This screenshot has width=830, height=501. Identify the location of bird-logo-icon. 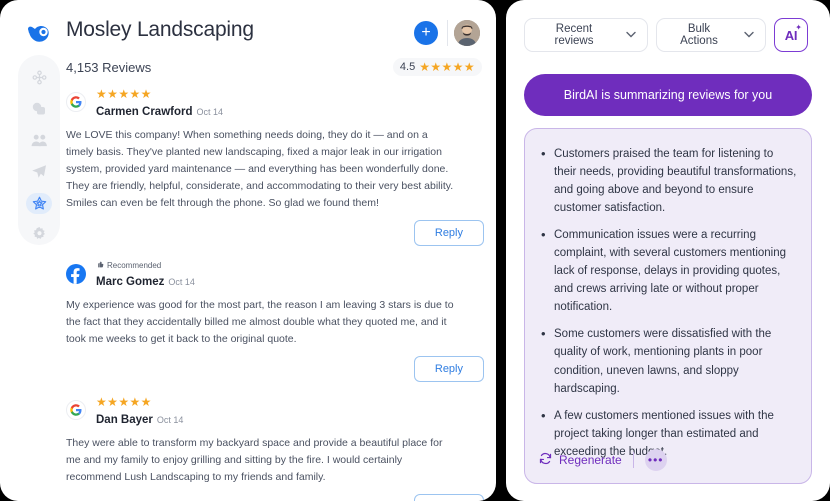
(39, 35).